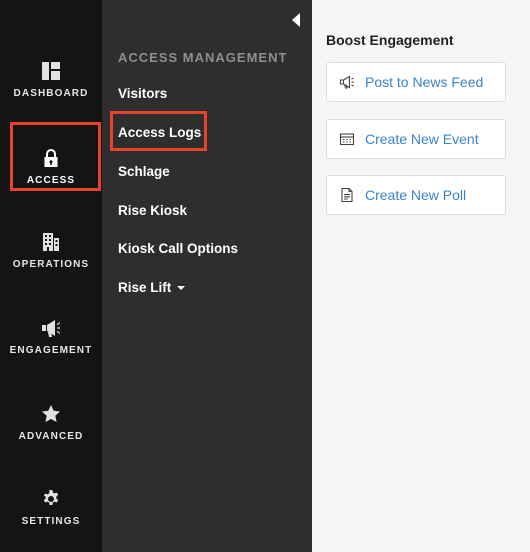 The height and width of the screenshot is (552, 530). What do you see at coordinates (145, 287) in the screenshot?
I see `submenu-item-label: Rise Lift` at bounding box center [145, 287].